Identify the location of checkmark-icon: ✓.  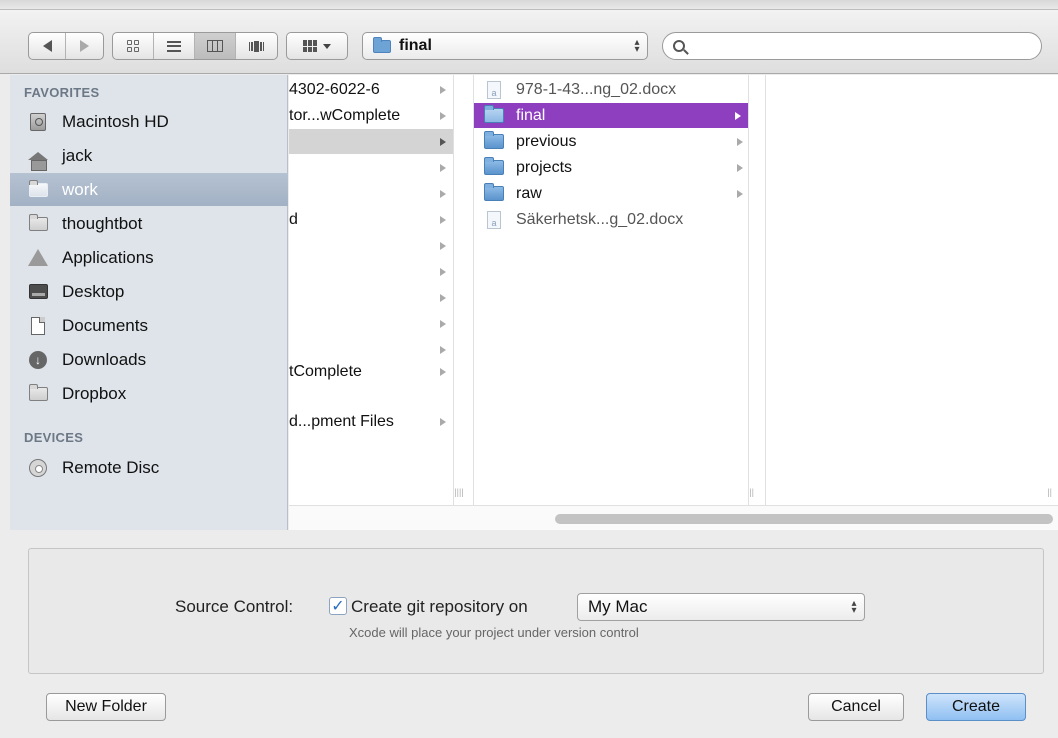
(338, 606).